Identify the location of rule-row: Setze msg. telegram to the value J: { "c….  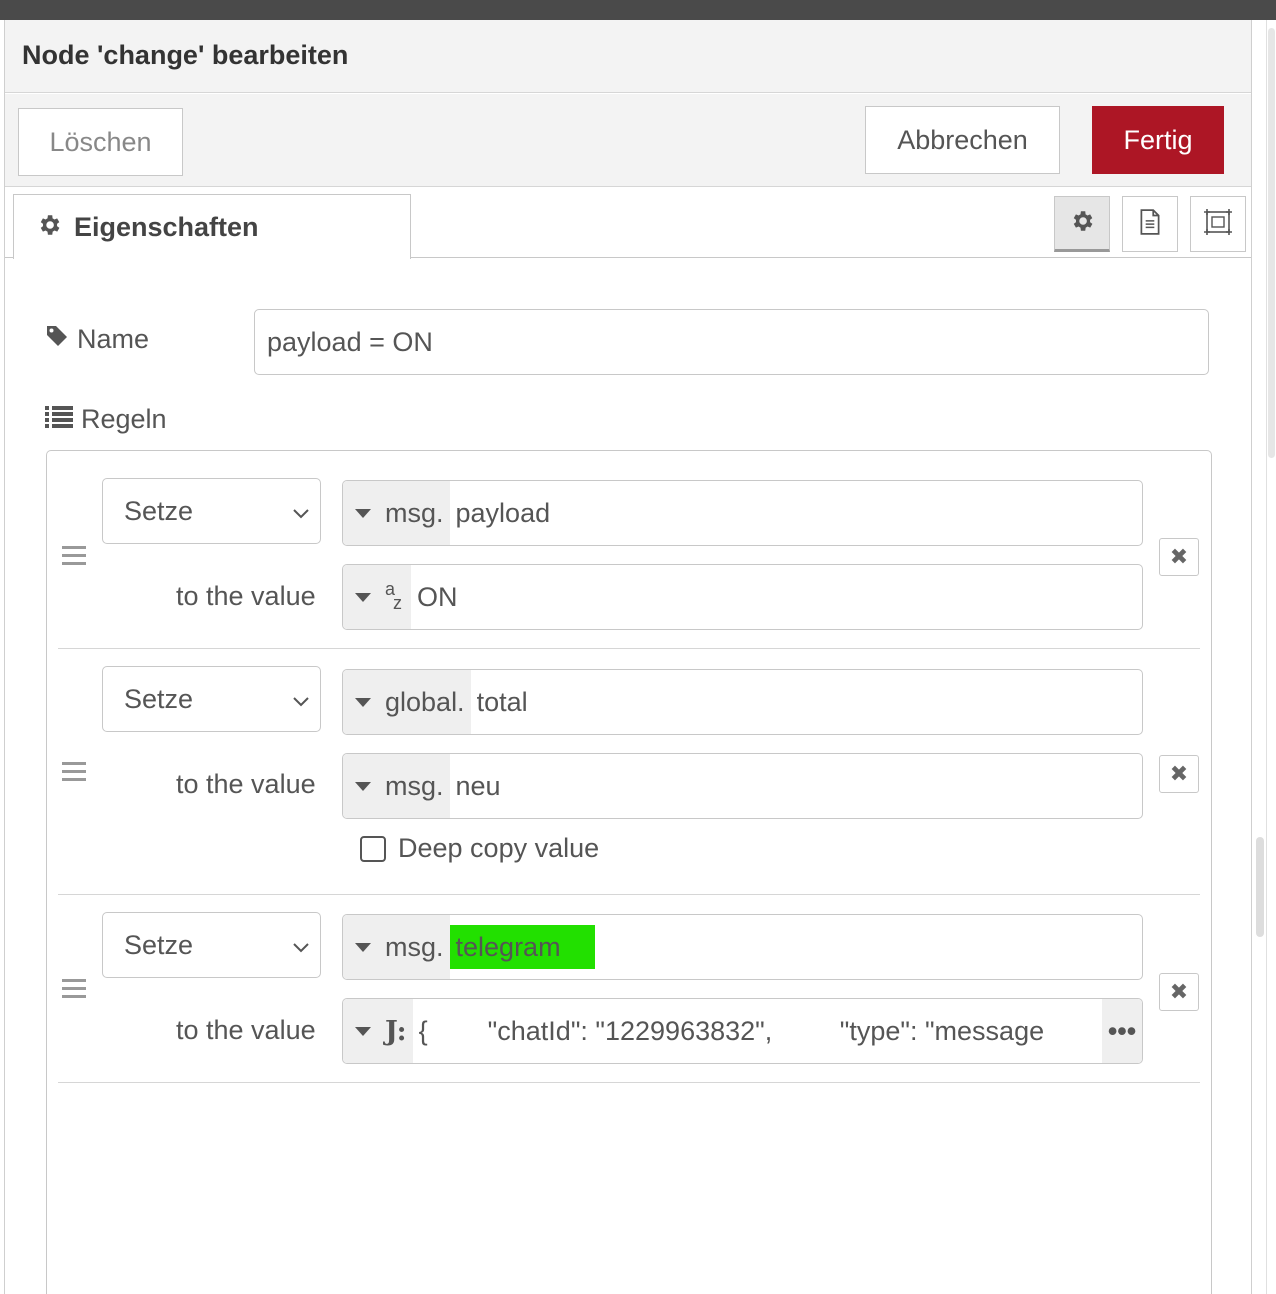
(629, 989).